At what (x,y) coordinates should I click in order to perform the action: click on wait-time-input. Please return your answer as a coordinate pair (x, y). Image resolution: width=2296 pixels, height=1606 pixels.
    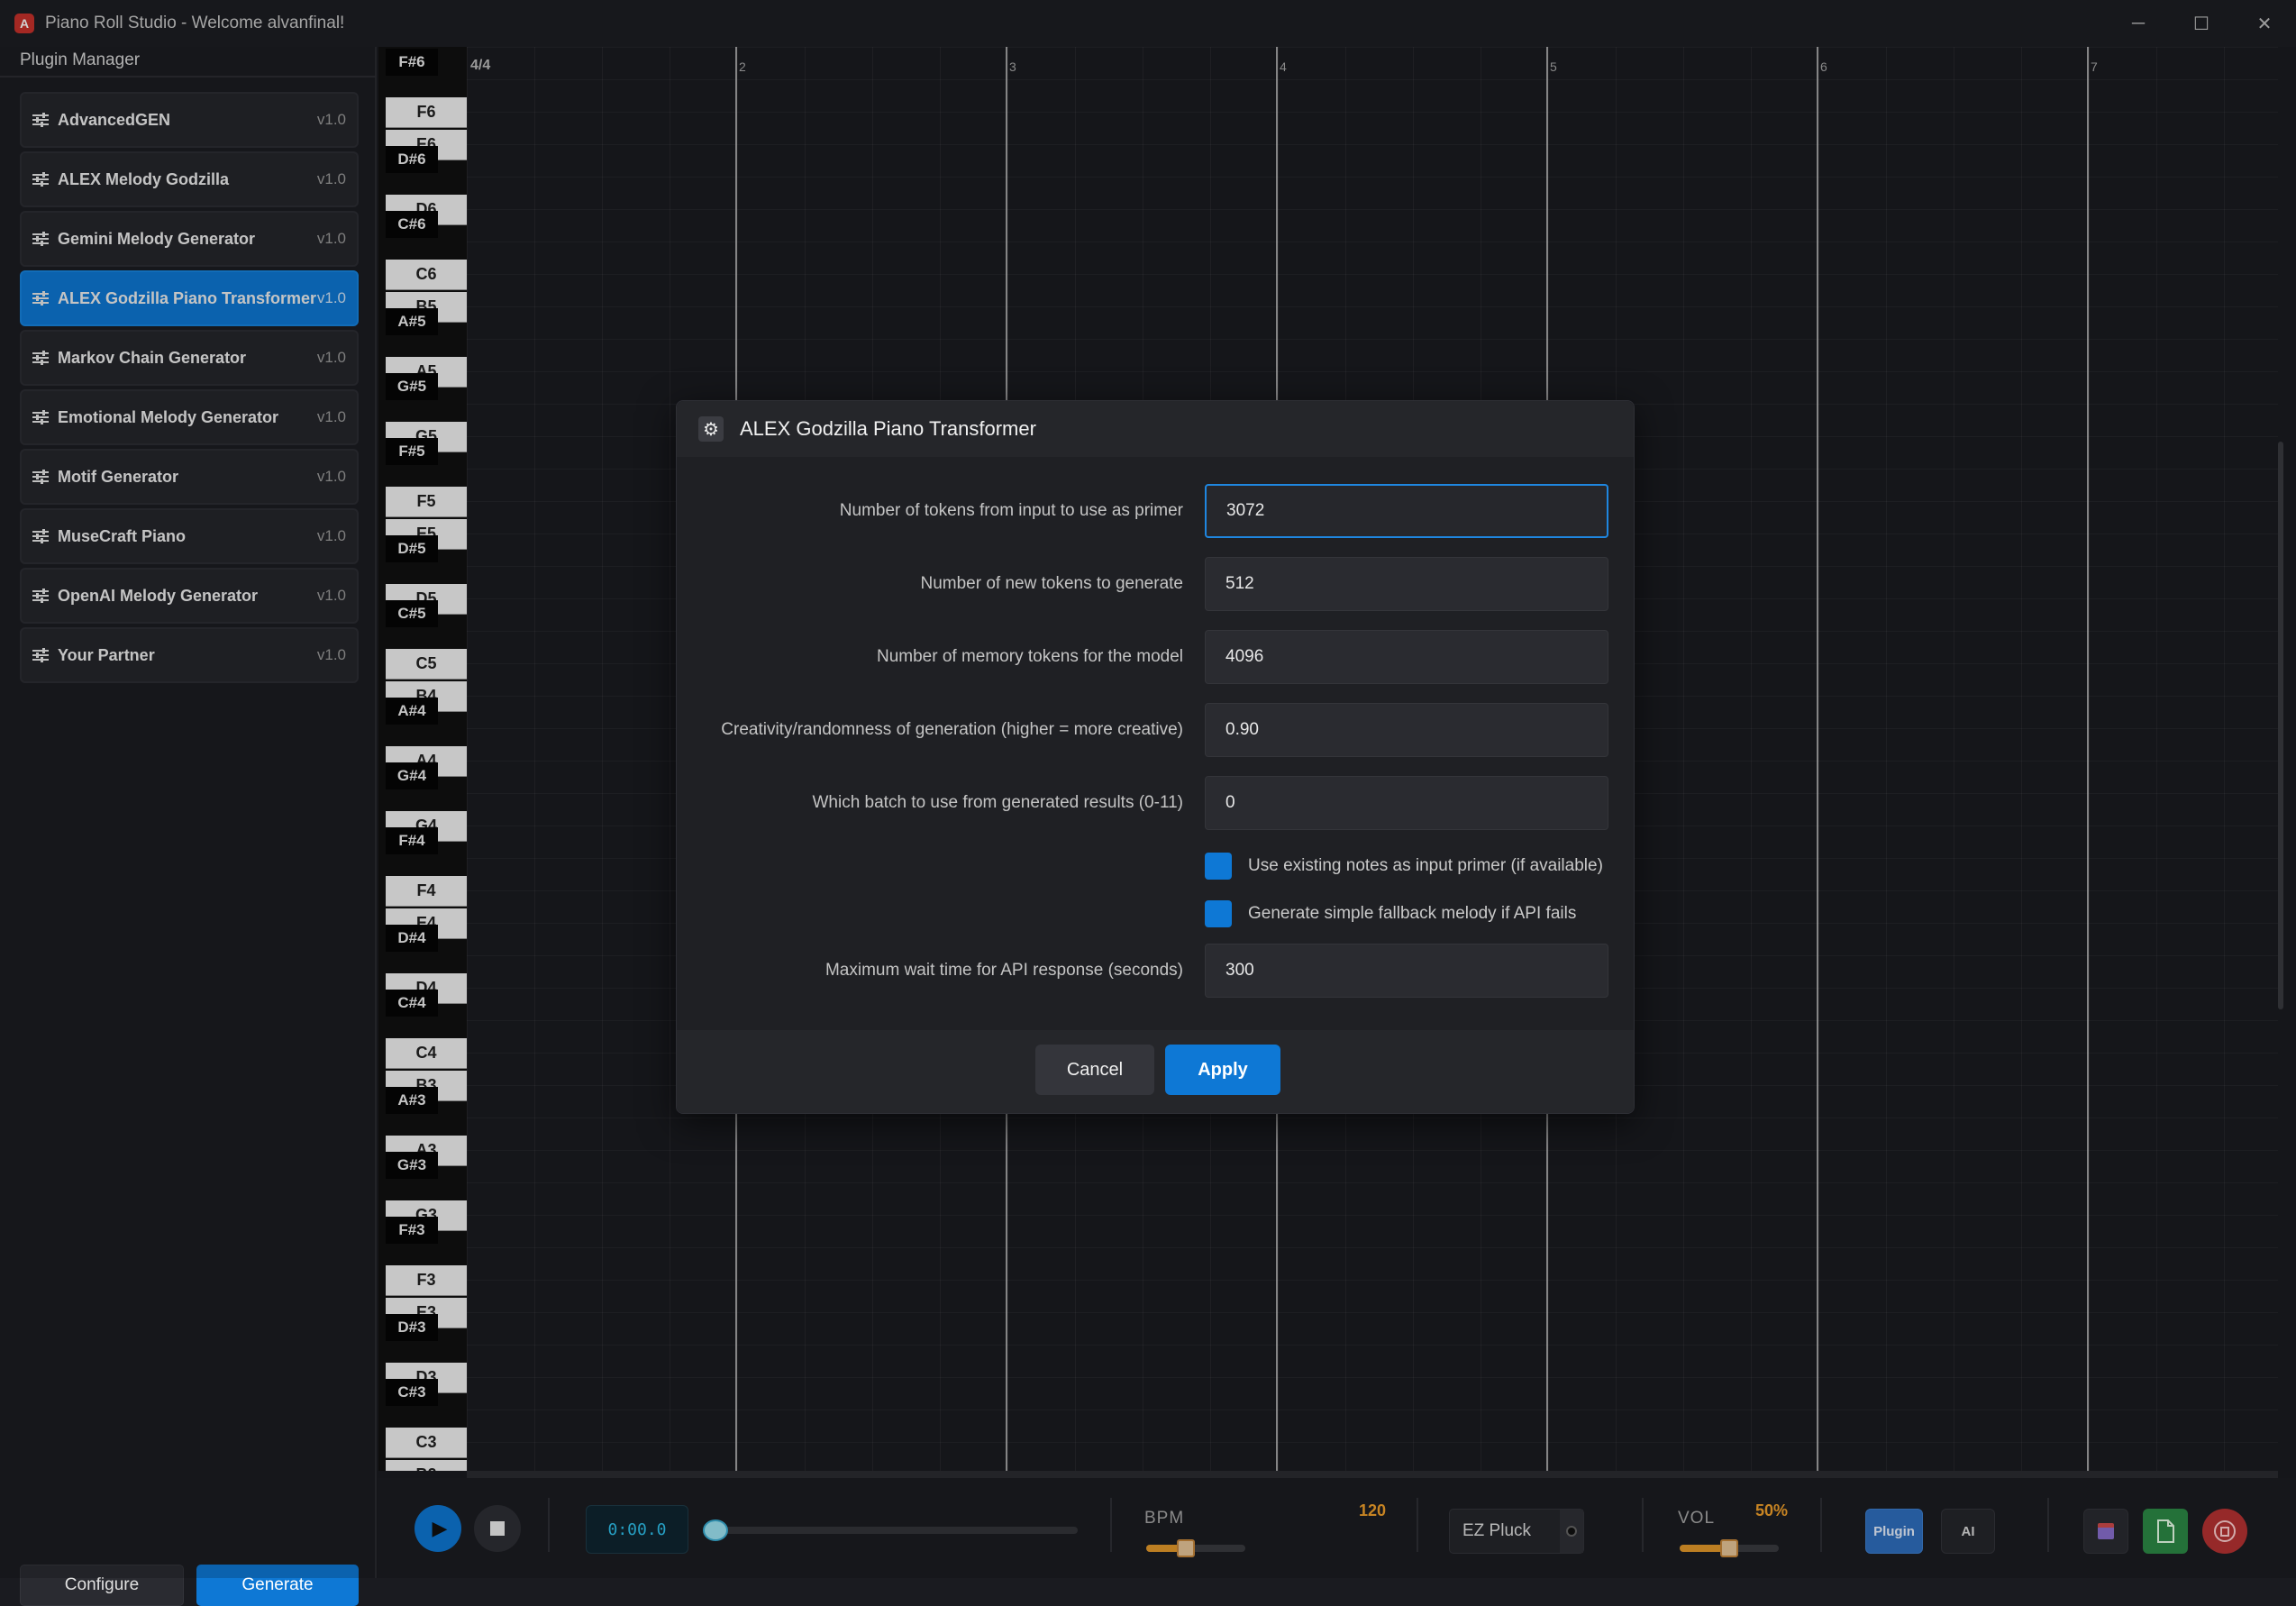
    Looking at the image, I should click on (1407, 971).